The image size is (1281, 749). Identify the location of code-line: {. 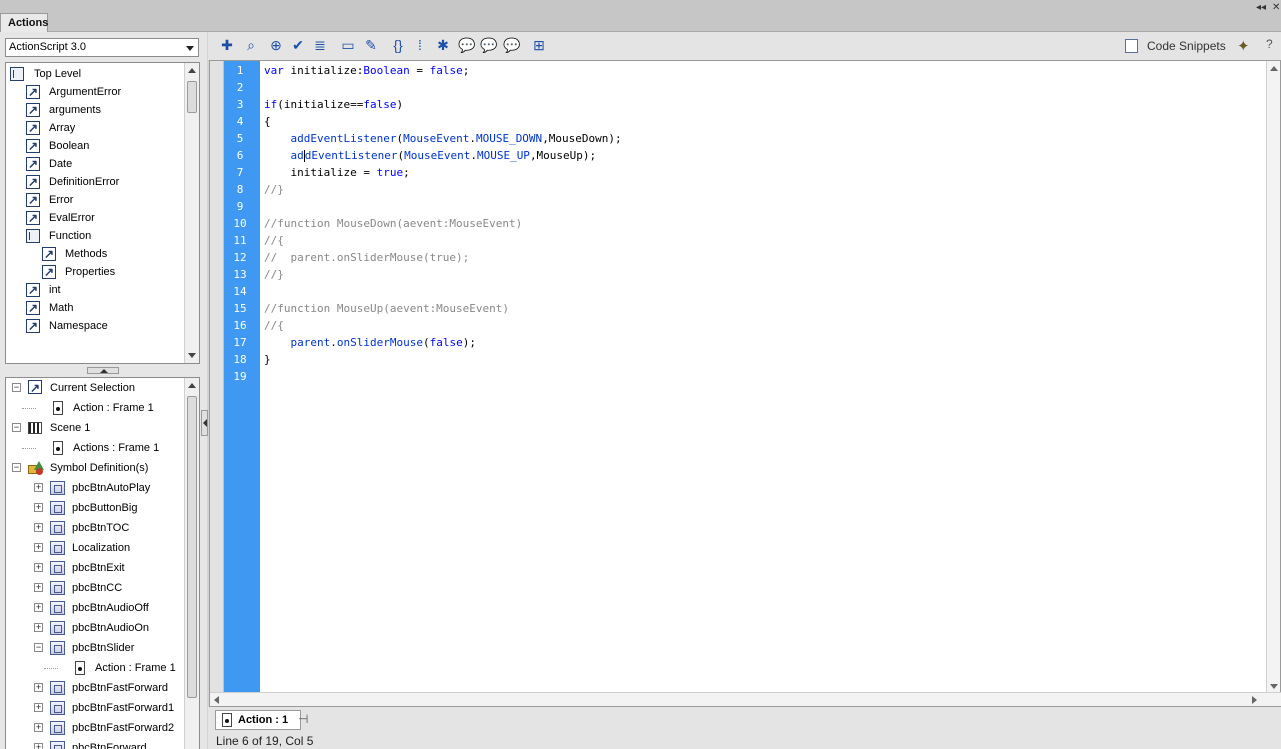
(267, 121).